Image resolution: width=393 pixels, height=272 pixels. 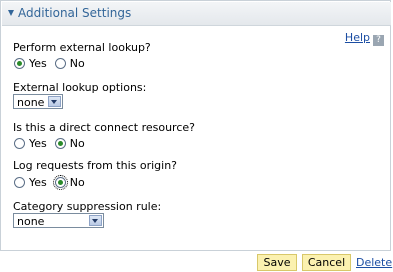 What do you see at coordinates (19, 182) in the screenshot?
I see `log-requests-yes-radio` at bounding box center [19, 182].